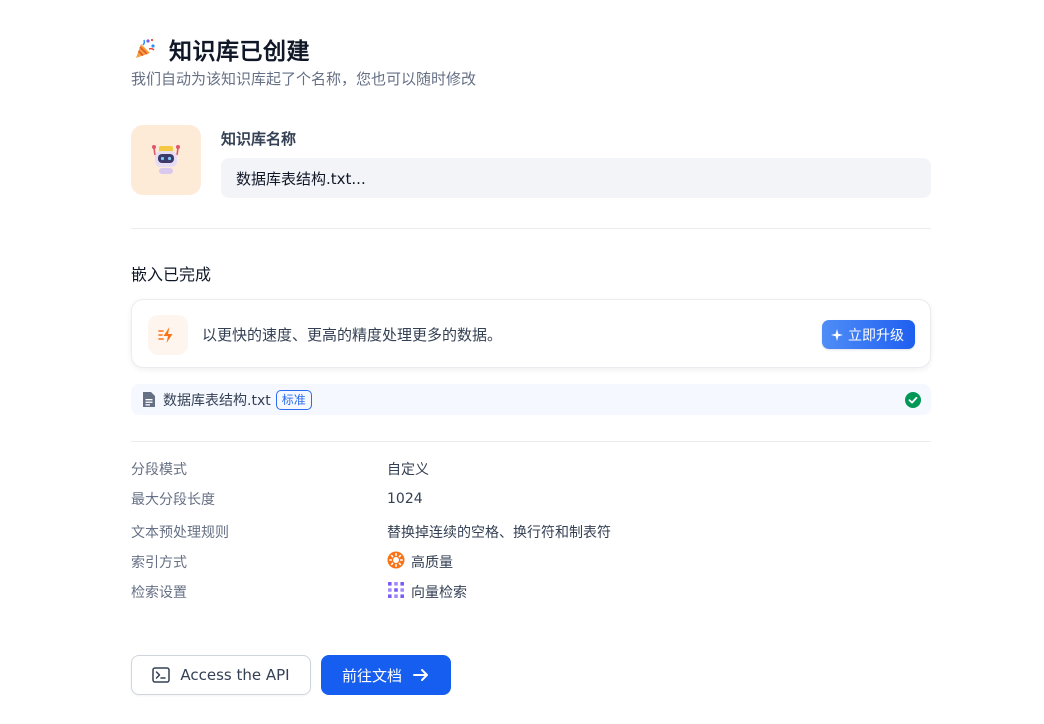 This screenshot has width=1044, height=724. What do you see at coordinates (161, 675) in the screenshot?
I see `terminal-icon` at bounding box center [161, 675].